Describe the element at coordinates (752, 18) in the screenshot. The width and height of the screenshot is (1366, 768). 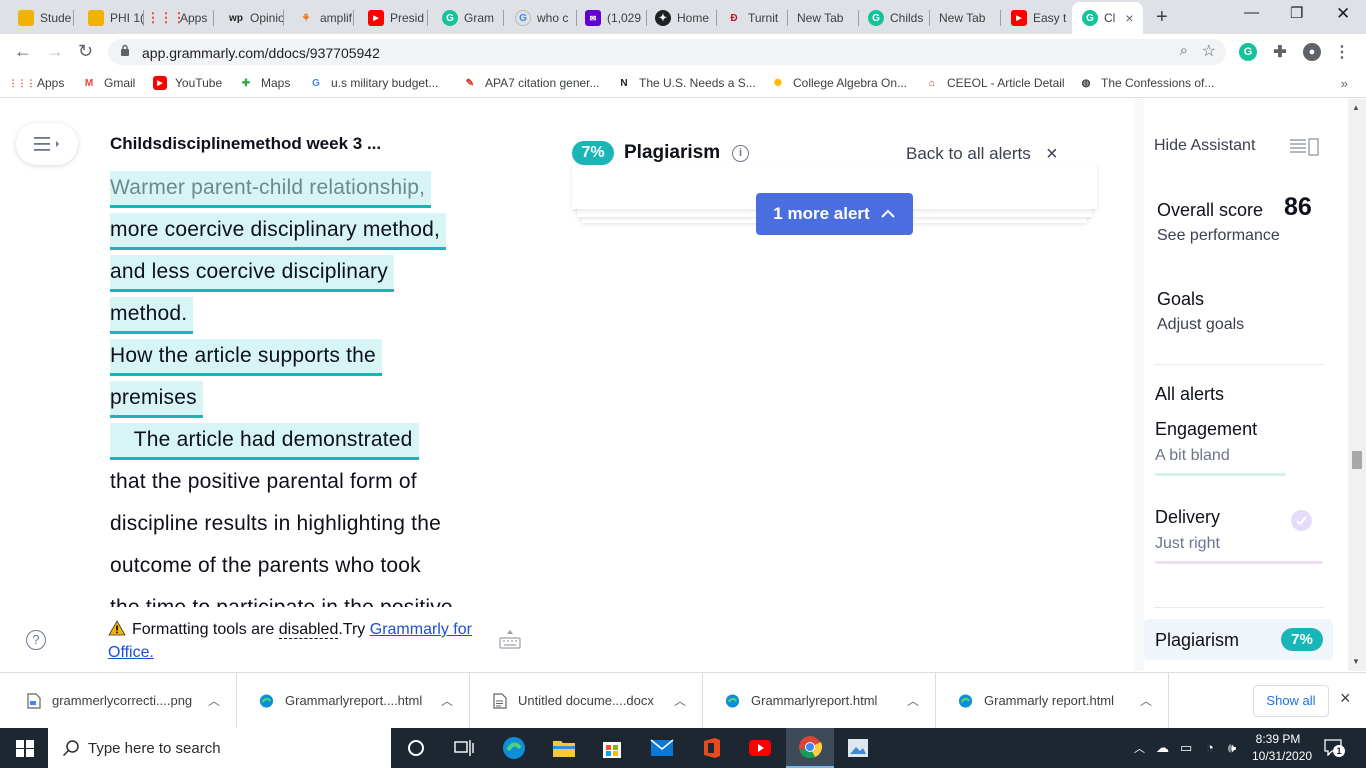
I see `tab-11: Ð Turnit` at that location.